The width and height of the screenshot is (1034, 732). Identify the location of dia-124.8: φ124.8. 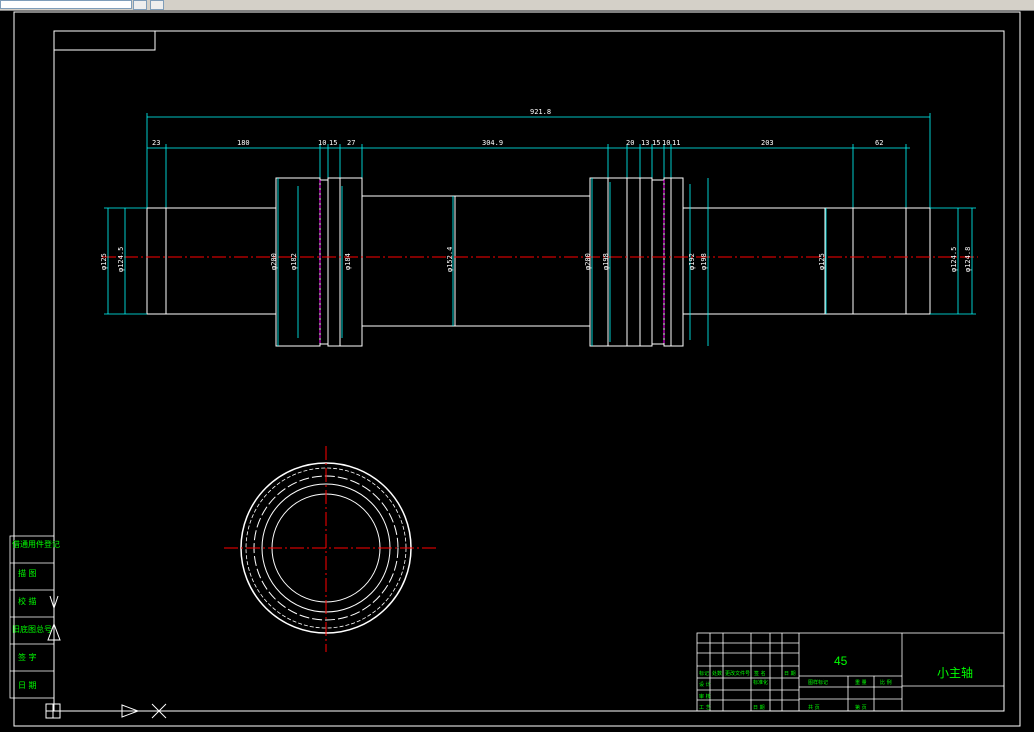
(968, 259).